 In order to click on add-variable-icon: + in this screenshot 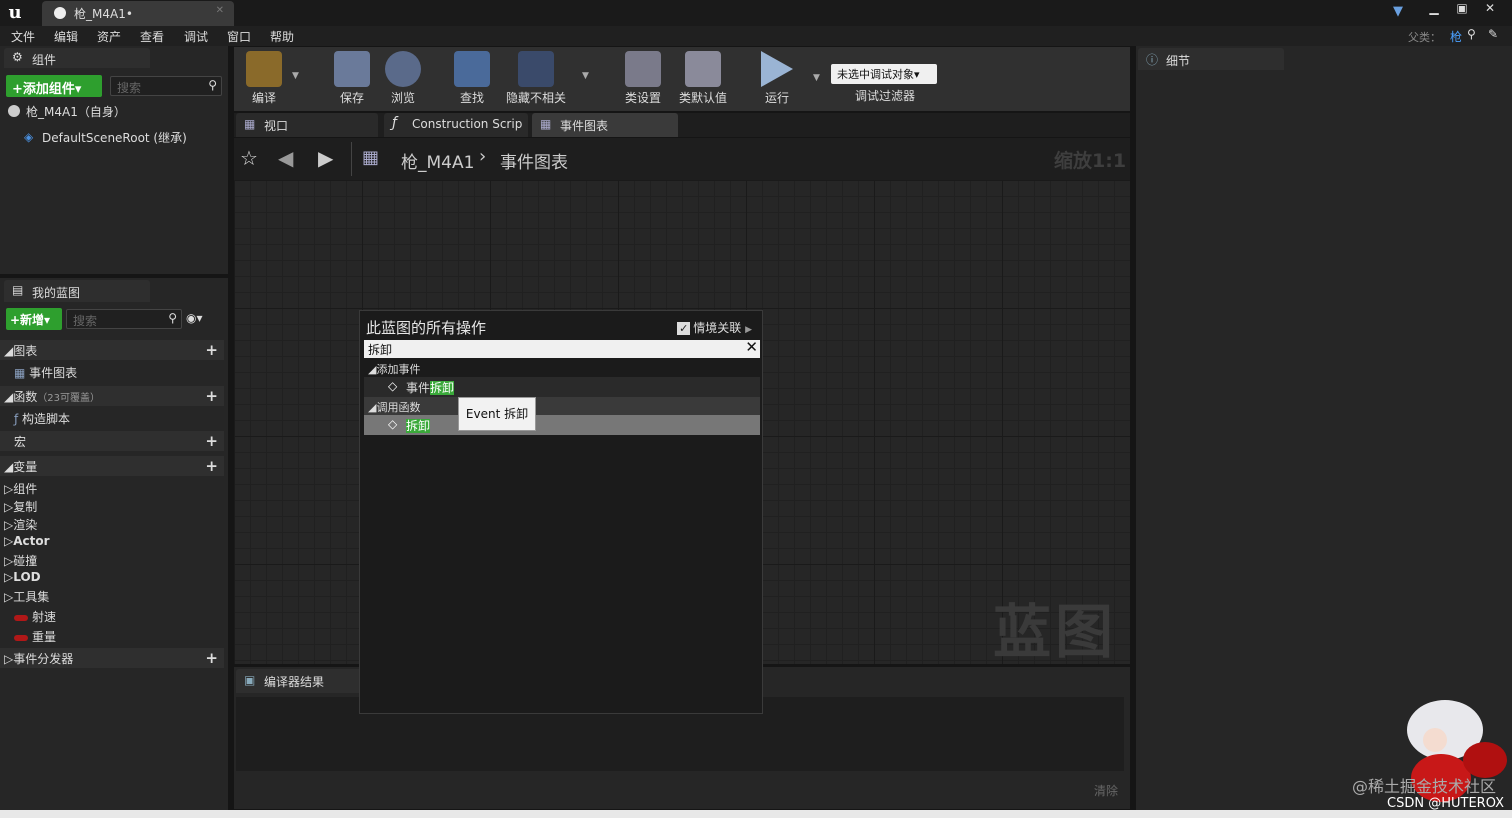, I will do `click(211, 466)`.